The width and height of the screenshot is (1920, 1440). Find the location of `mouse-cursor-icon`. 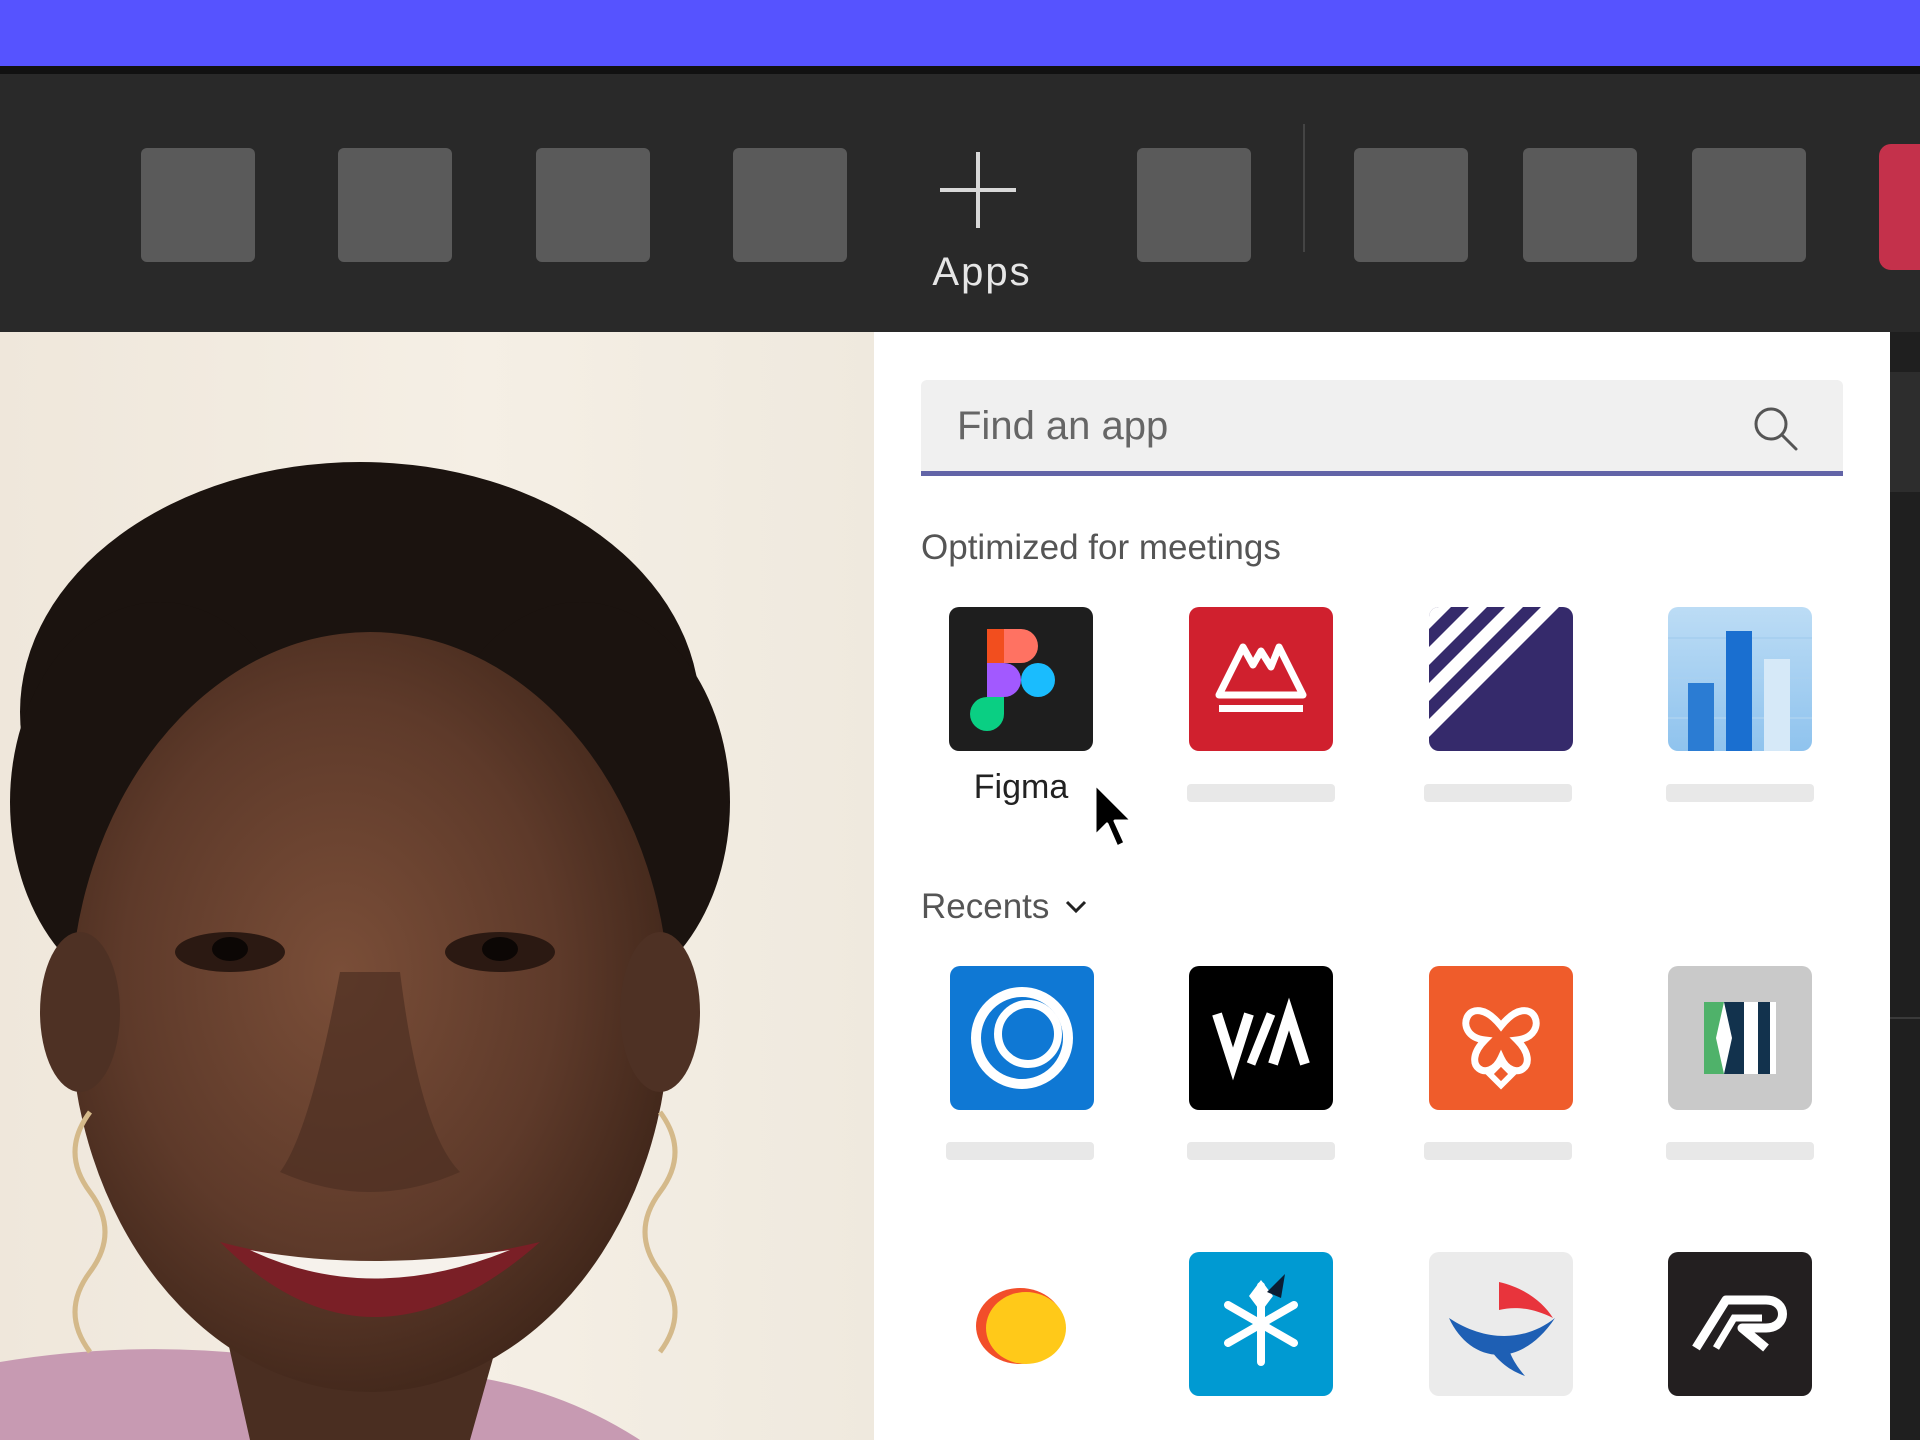

mouse-cursor-icon is located at coordinates (1113, 815).